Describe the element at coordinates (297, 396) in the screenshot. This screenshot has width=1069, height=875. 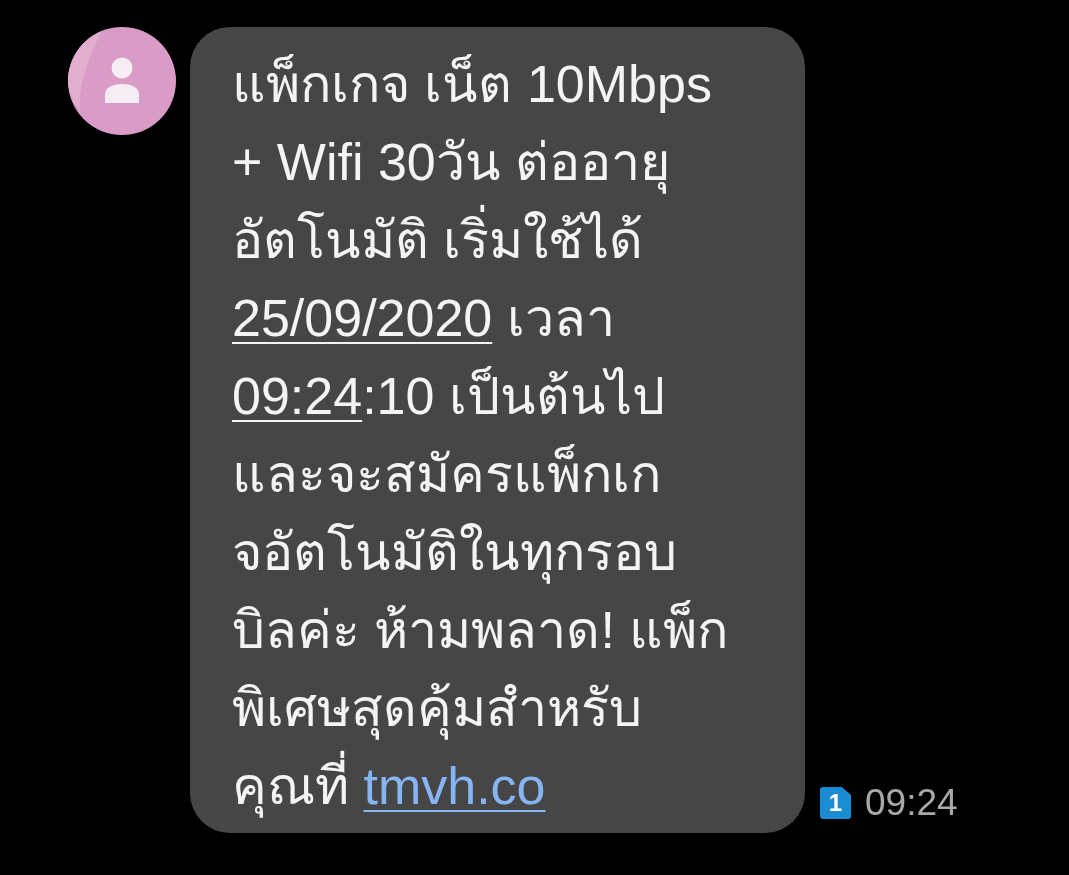
I see `datetime-link: 09:24` at that location.